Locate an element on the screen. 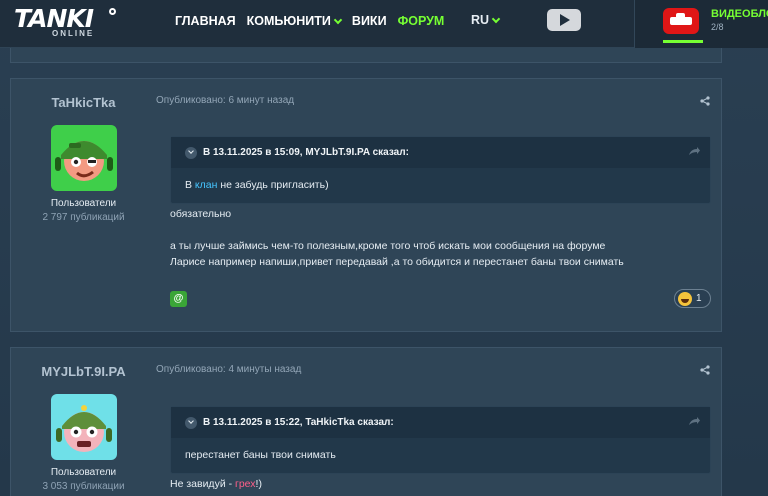 Image resolution: width=768 pixels, height=496 pixels. quote-text: перестанет баны твои снимать is located at coordinates (260, 455).